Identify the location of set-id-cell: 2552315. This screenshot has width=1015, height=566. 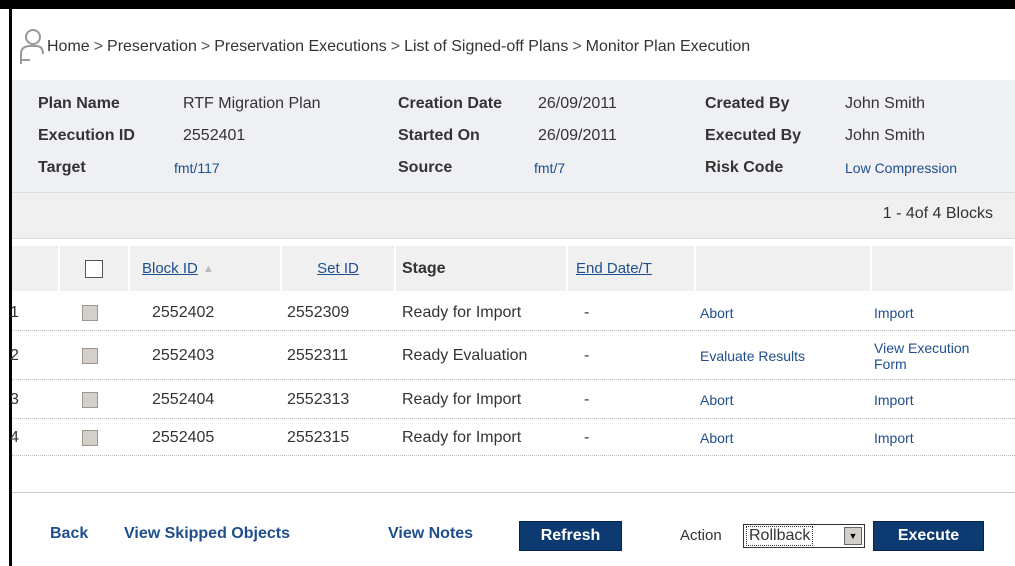
(318, 437).